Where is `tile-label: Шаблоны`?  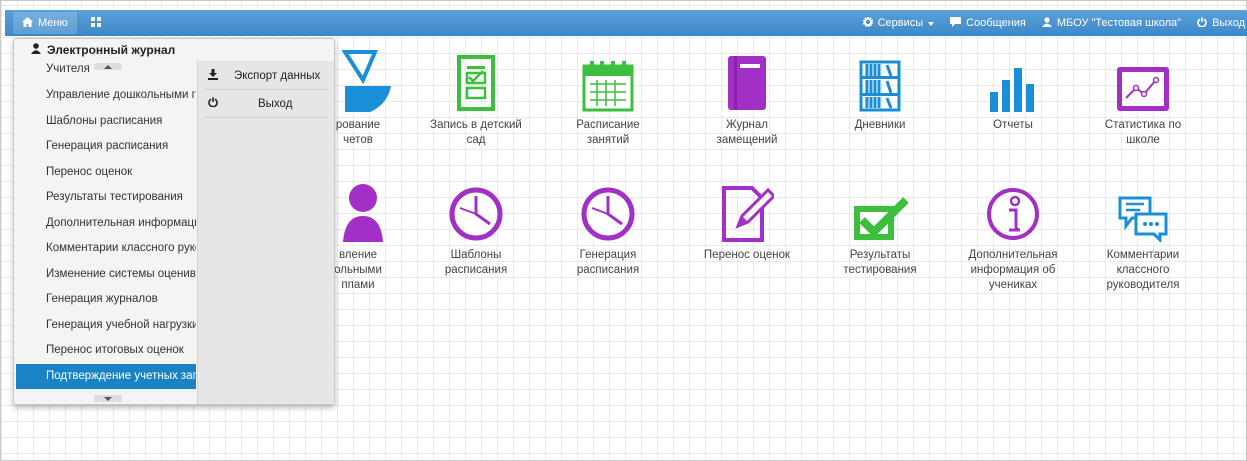 tile-label: Шаблоны is located at coordinates (476, 255).